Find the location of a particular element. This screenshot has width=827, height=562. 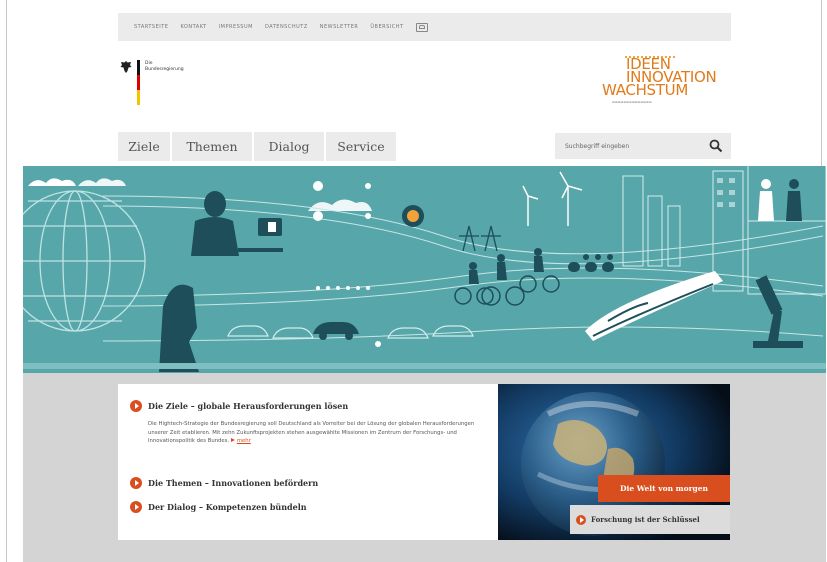

sign-language-icon is located at coordinates (421, 27).